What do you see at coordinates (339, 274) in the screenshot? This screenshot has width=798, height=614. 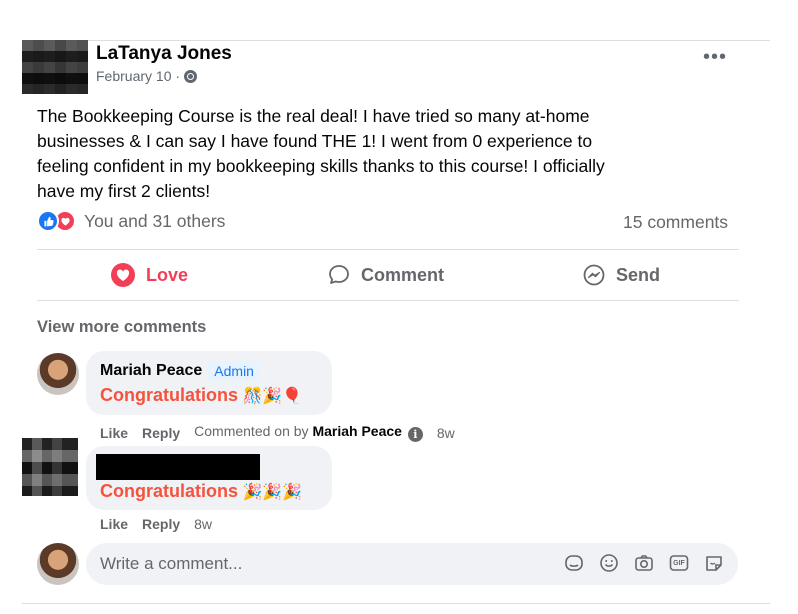 I see `comment-icon` at bounding box center [339, 274].